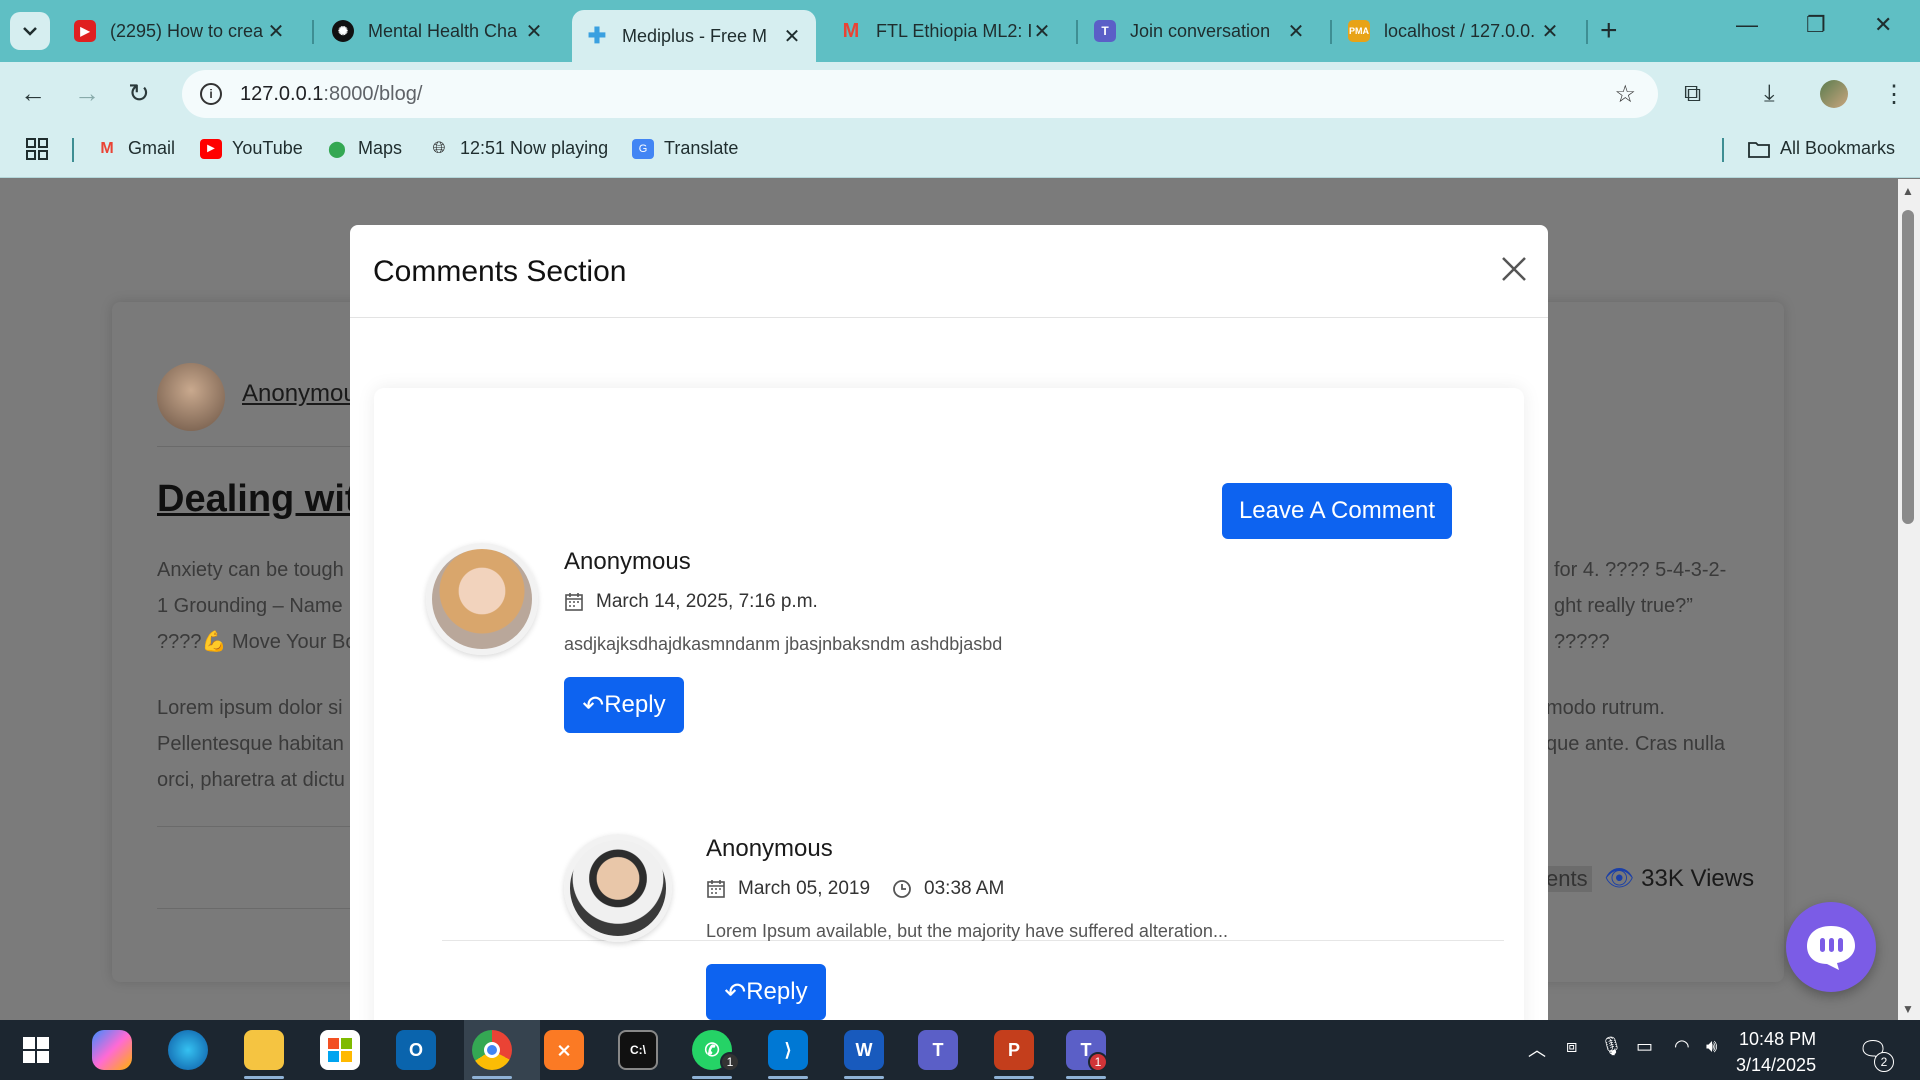  What do you see at coordinates (1014, 1050) in the screenshot?
I see `powerpoint-icon: P` at bounding box center [1014, 1050].